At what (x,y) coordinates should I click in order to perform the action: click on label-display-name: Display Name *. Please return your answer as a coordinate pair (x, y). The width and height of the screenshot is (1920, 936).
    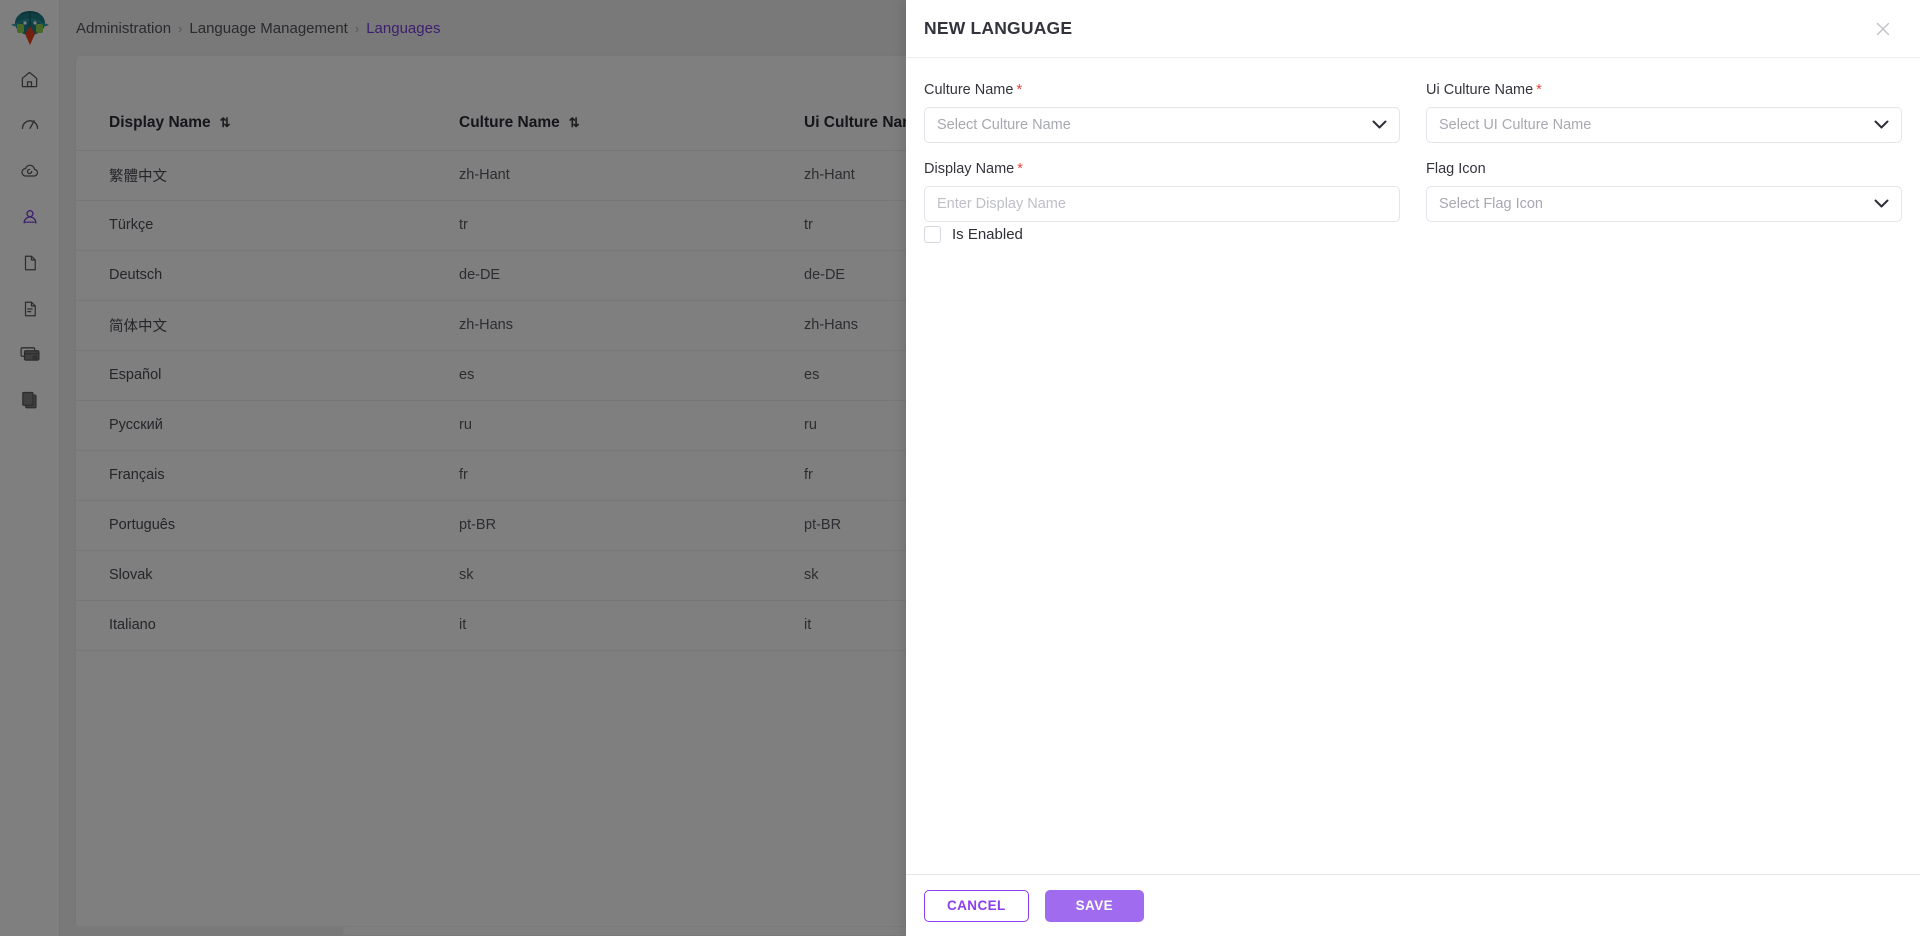
    Looking at the image, I should click on (1162, 169).